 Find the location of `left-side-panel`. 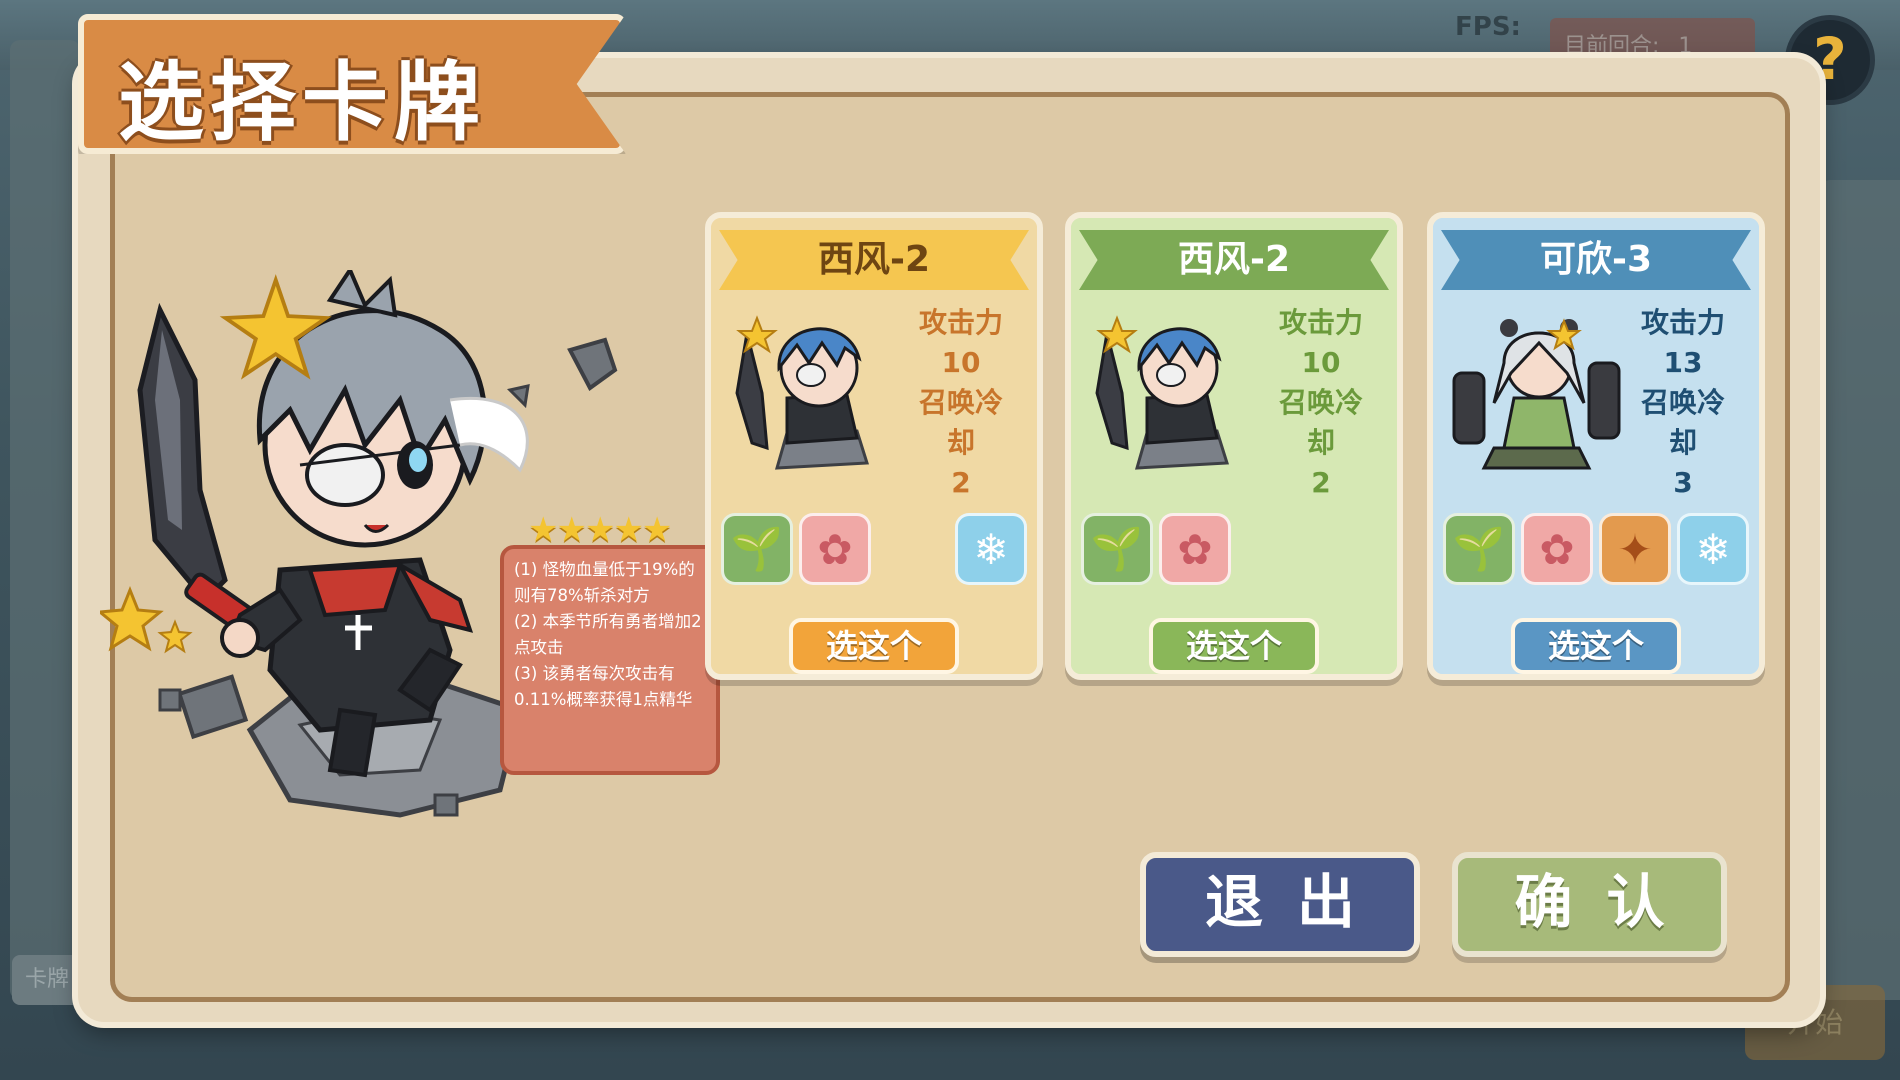

left-side-panel is located at coordinates (45, 520).